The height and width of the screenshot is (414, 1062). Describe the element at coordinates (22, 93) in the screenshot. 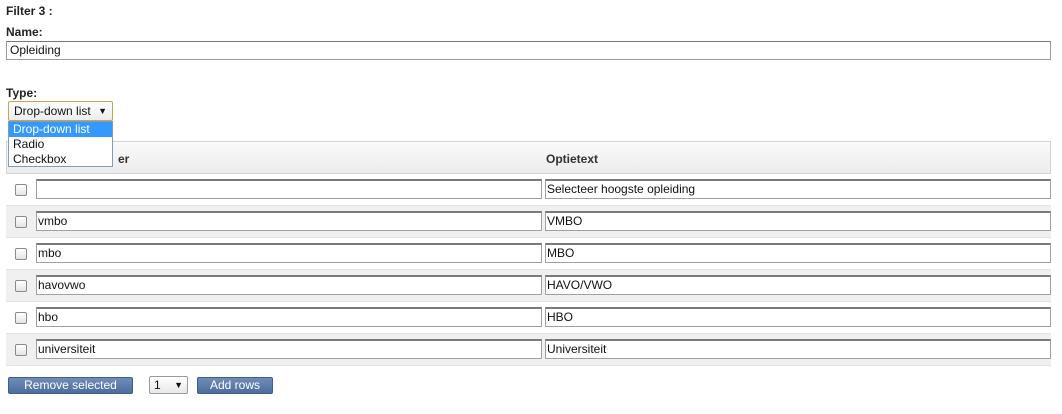

I see `type-label: Type:` at that location.